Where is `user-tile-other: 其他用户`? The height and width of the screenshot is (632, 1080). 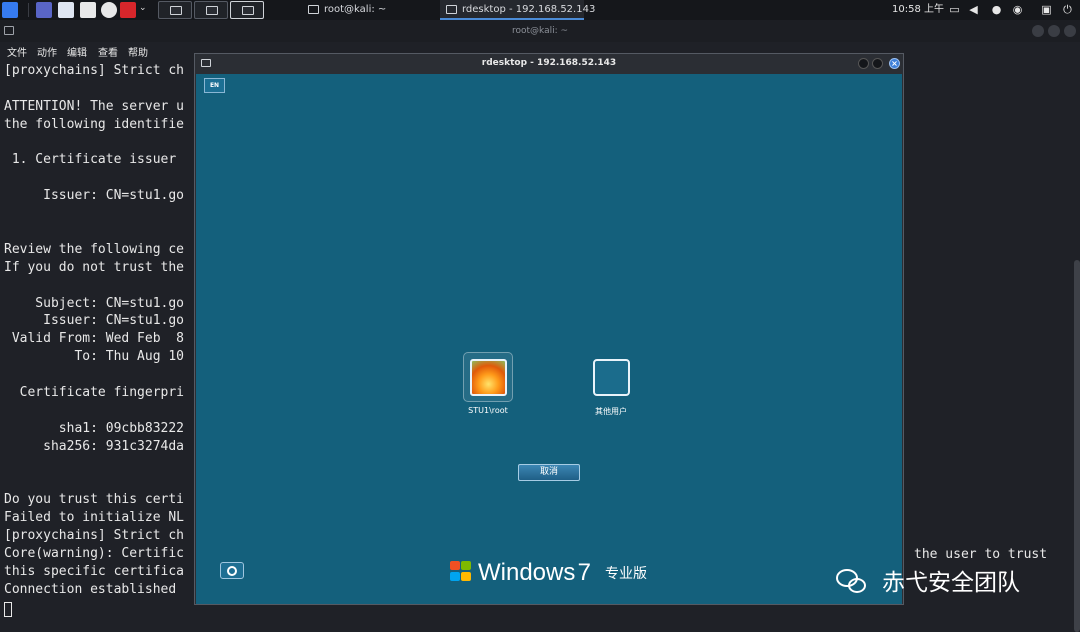
user-tile-other: 其他用户 is located at coordinates (611, 384).